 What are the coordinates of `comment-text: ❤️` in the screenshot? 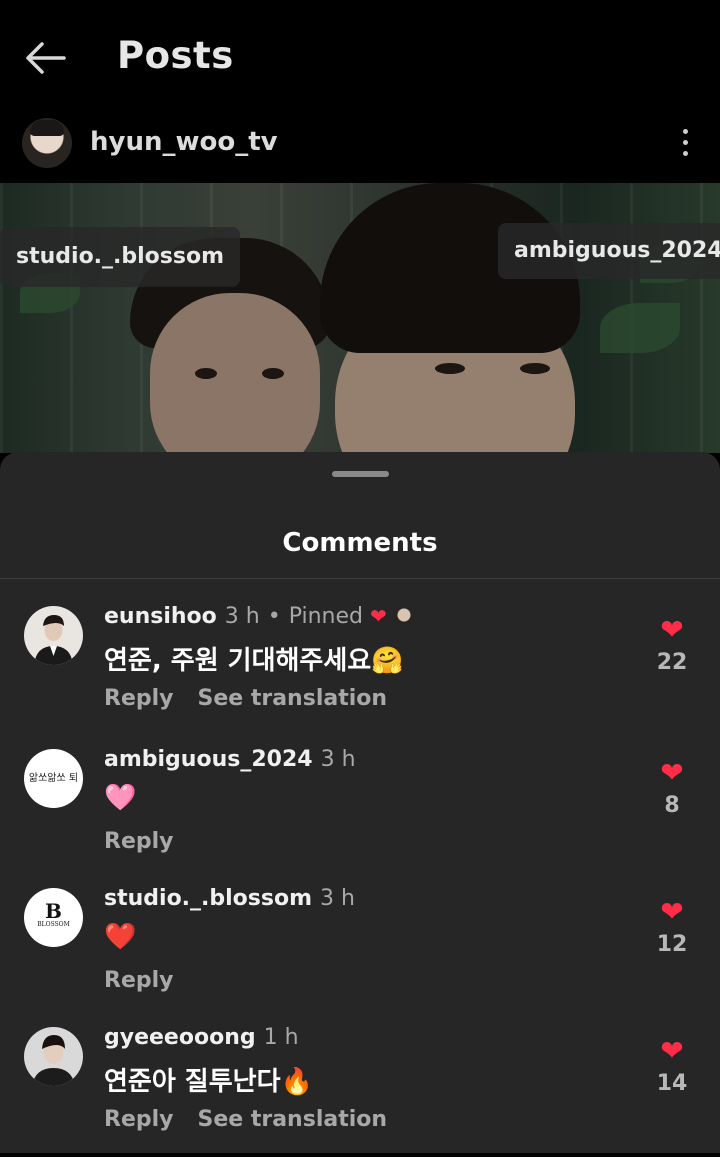 It's located at (120, 937).